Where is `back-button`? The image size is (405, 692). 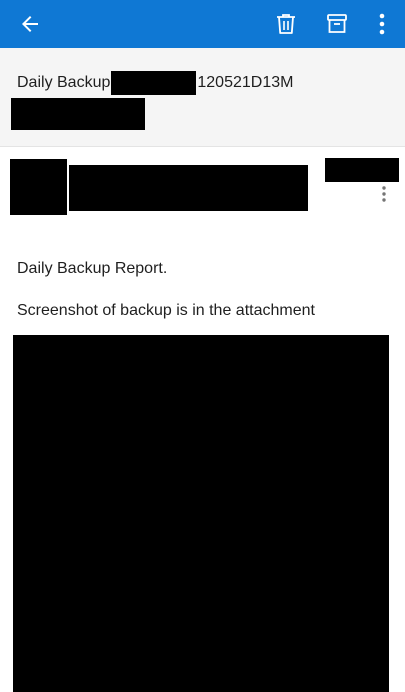
back-button is located at coordinates (30, 24).